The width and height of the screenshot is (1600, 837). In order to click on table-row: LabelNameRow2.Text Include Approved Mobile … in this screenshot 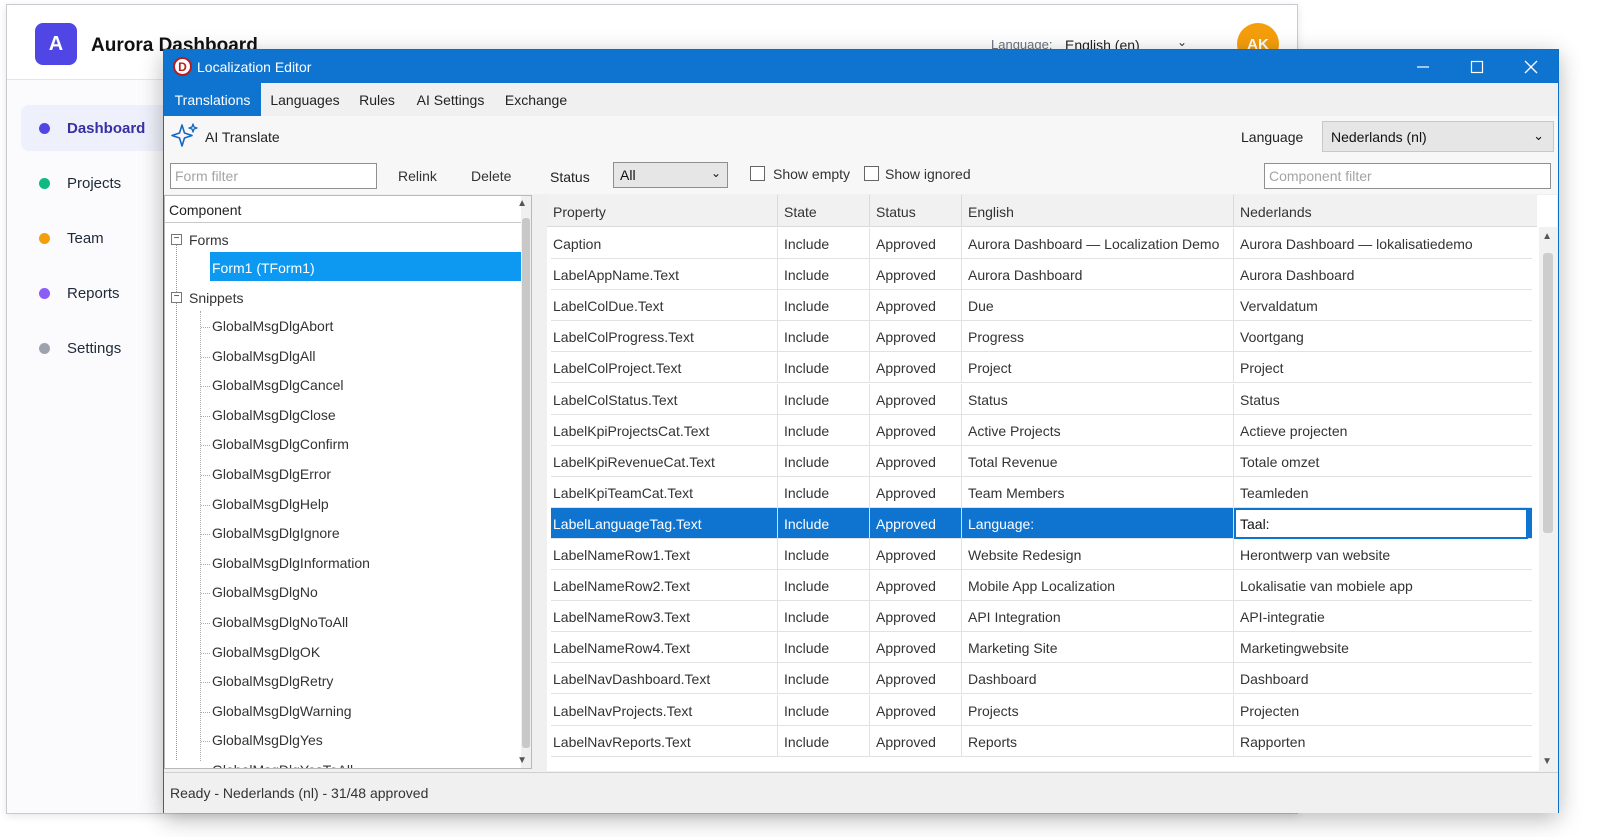, I will do `click(1041, 586)`.